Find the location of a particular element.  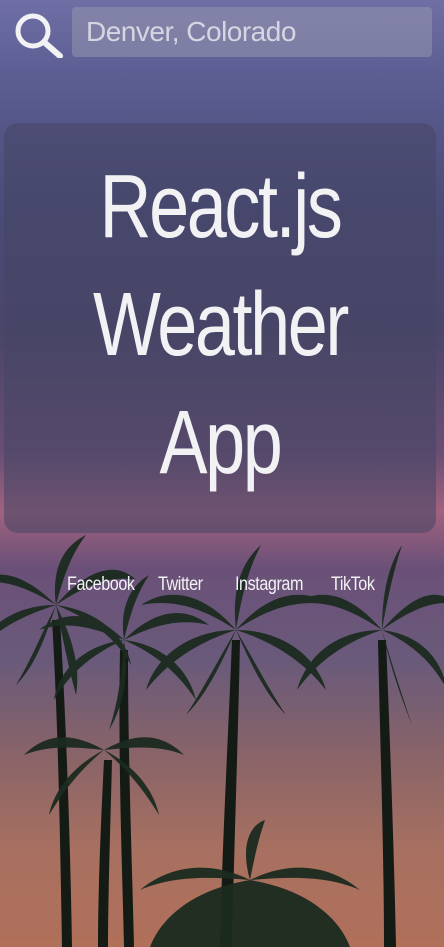

instagram-link: Instagram is located at coordinates (269, 585).